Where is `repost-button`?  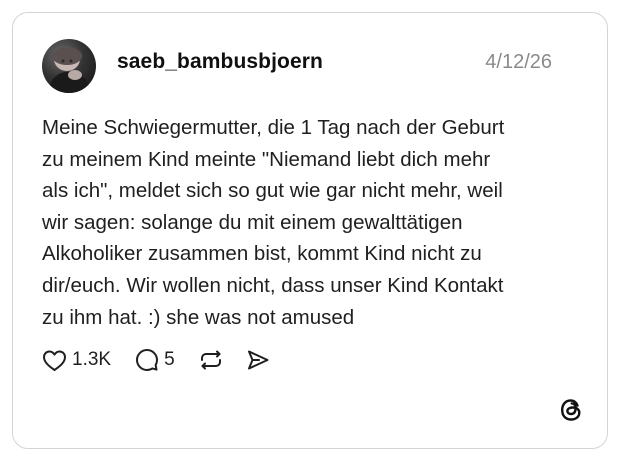 repost-button is located at coordinates (211, 360).